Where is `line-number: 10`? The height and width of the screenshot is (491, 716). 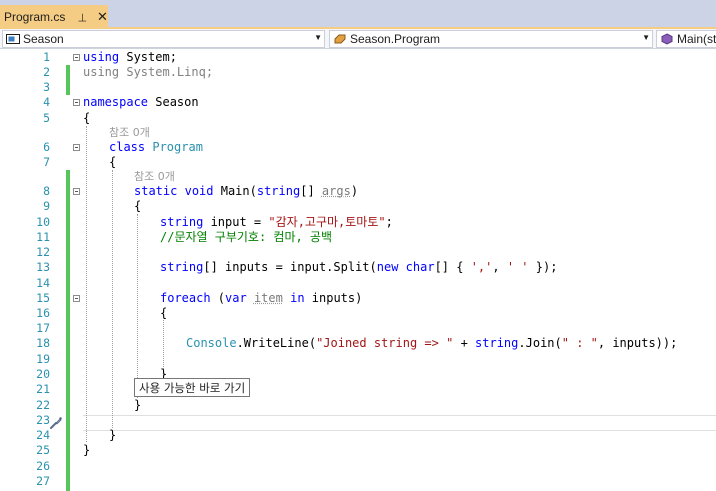
line-number: 10 is located at coordinates (43, 222).